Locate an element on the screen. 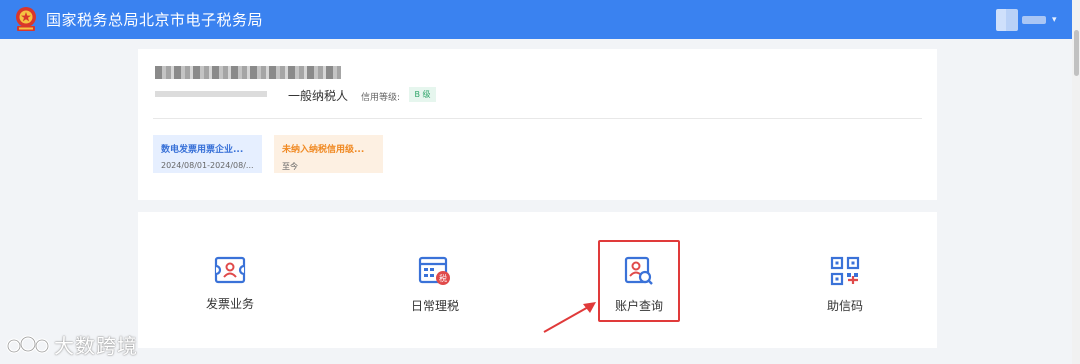  user-menu: ▾ is located at coordinates (1026, 20).